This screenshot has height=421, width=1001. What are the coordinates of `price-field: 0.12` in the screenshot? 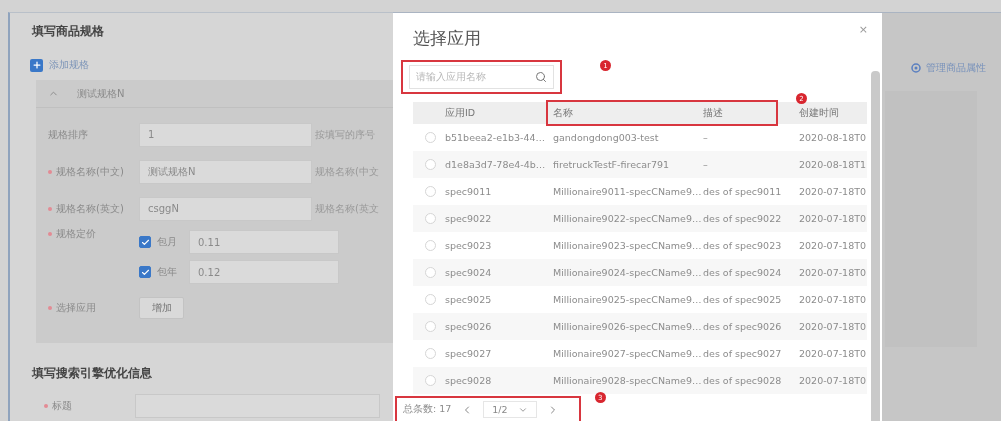 It's located at (264, 272).